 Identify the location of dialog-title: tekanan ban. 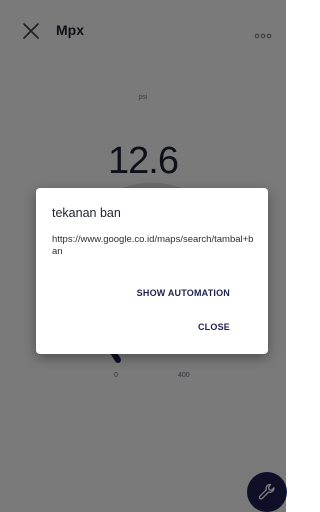
(86, 213).